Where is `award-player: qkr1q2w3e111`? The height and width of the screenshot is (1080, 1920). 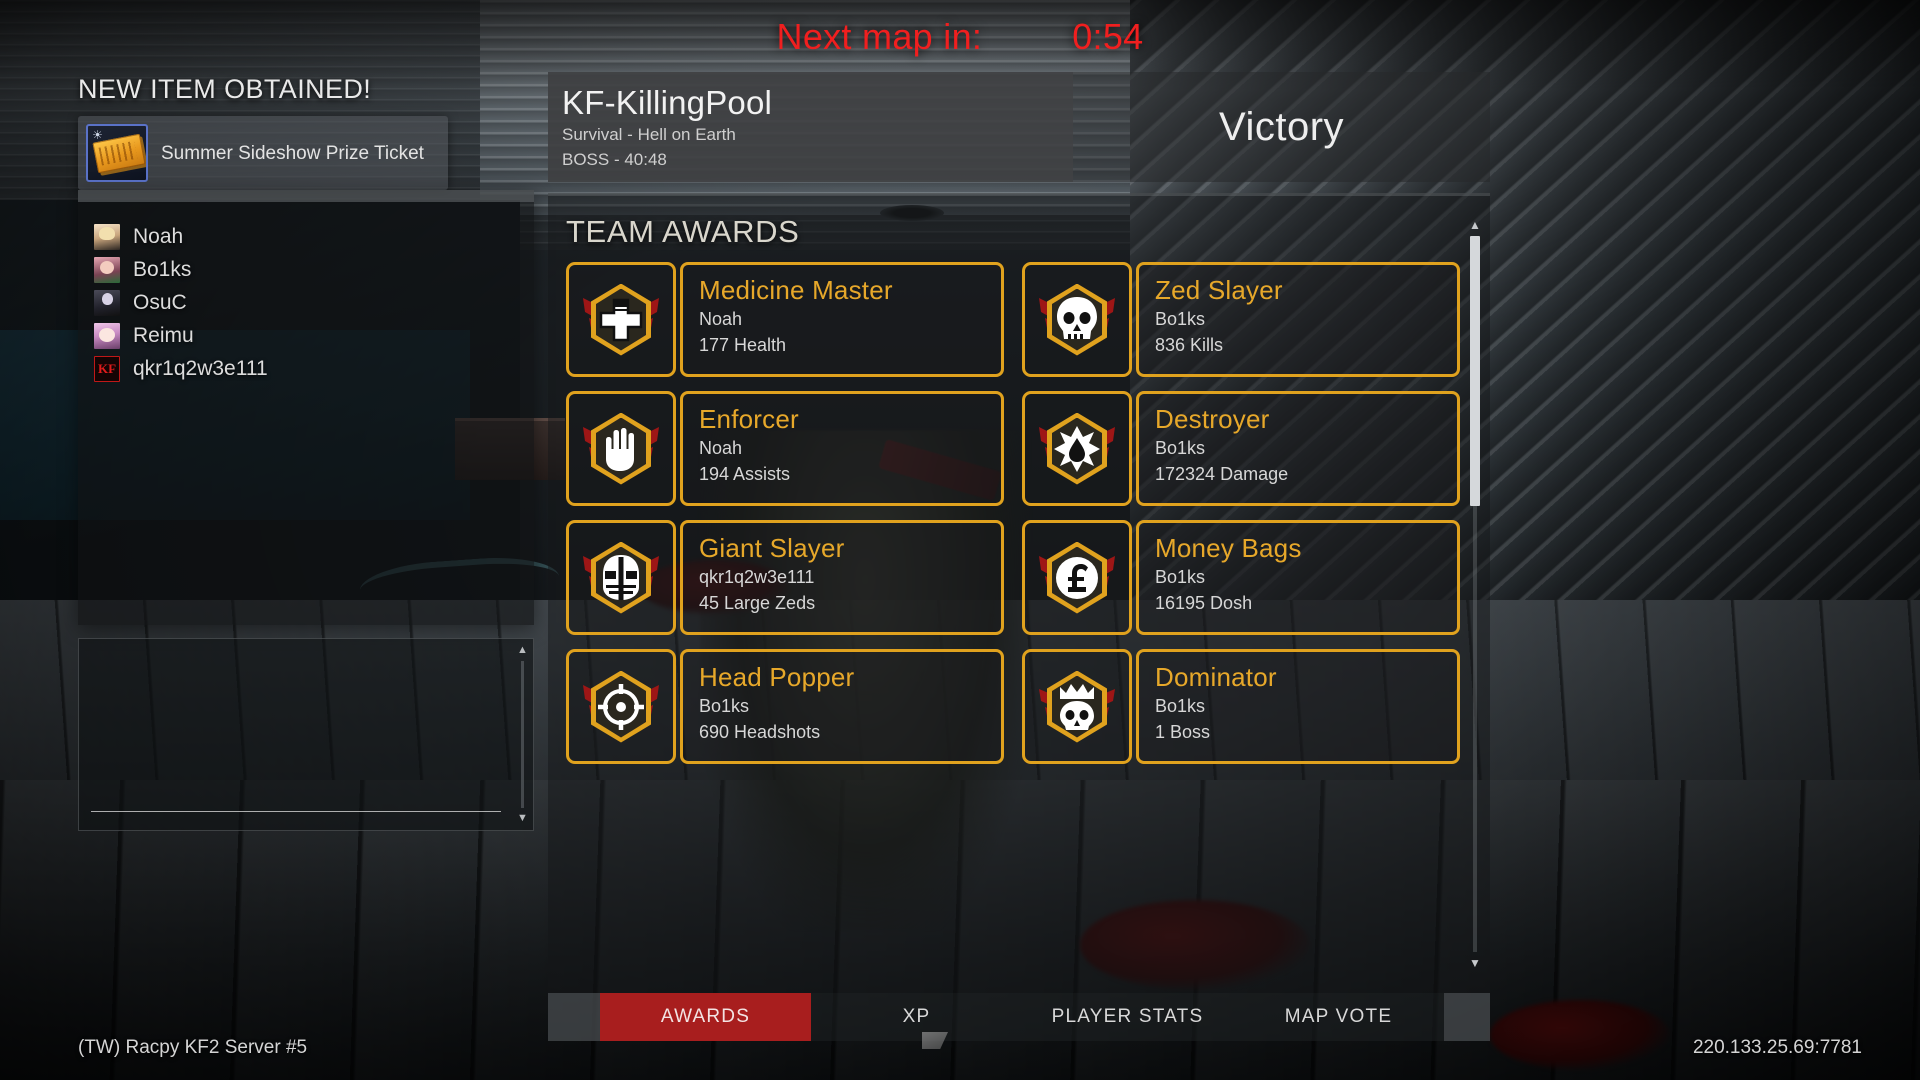
award-player: qkr1q2w3e111 is located at coordinates (757, 577).